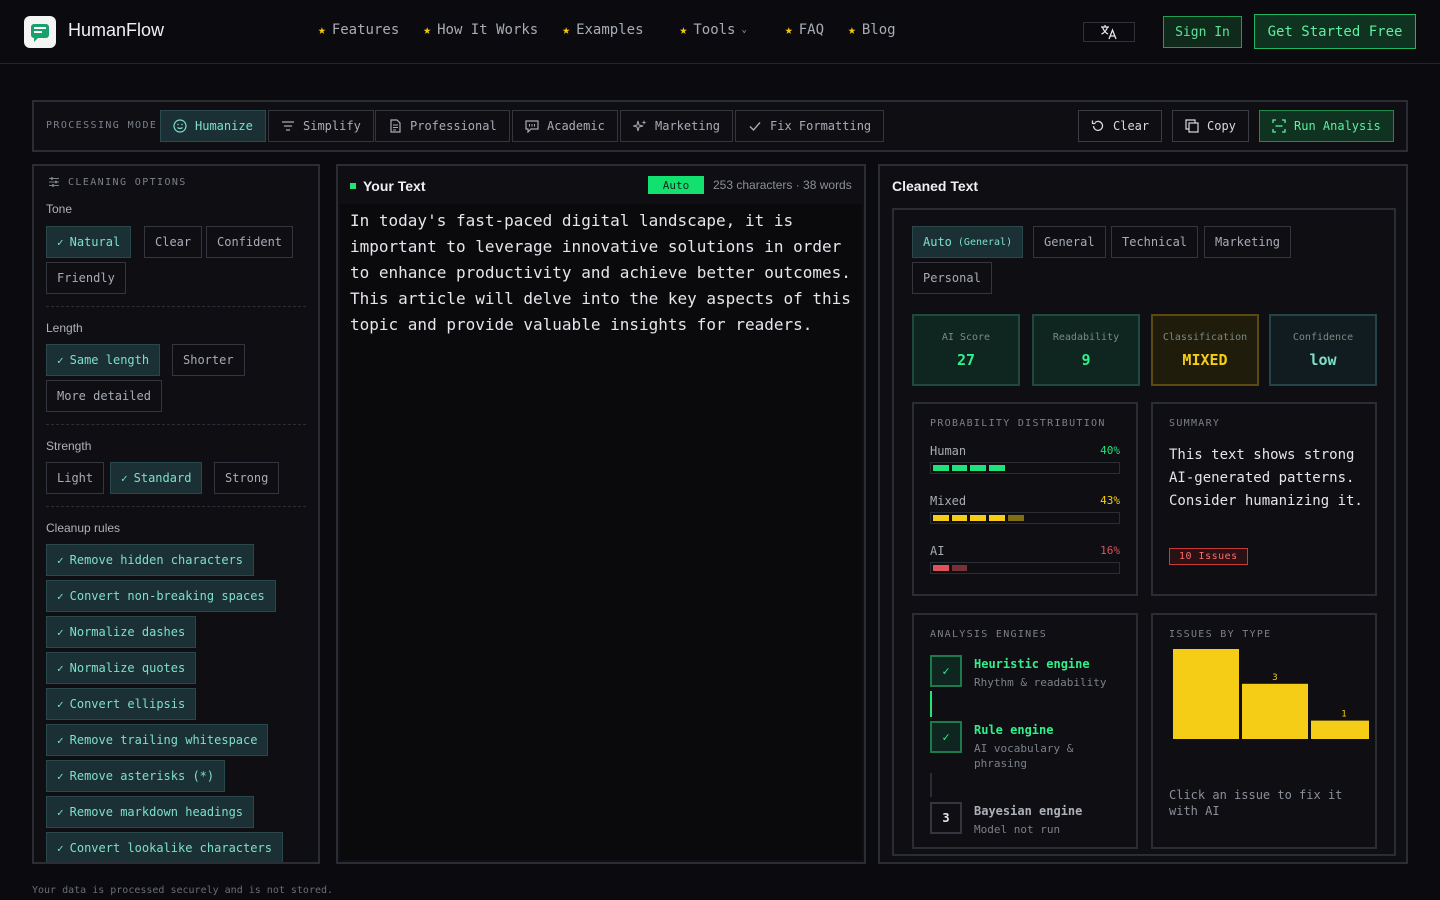 The image size is (1440, 900). Describe the element at coordinates (157, 740) in the screenshot. I see `rule-trailing-ws-chip: ✓ Remove trailing whitespace` at that location.